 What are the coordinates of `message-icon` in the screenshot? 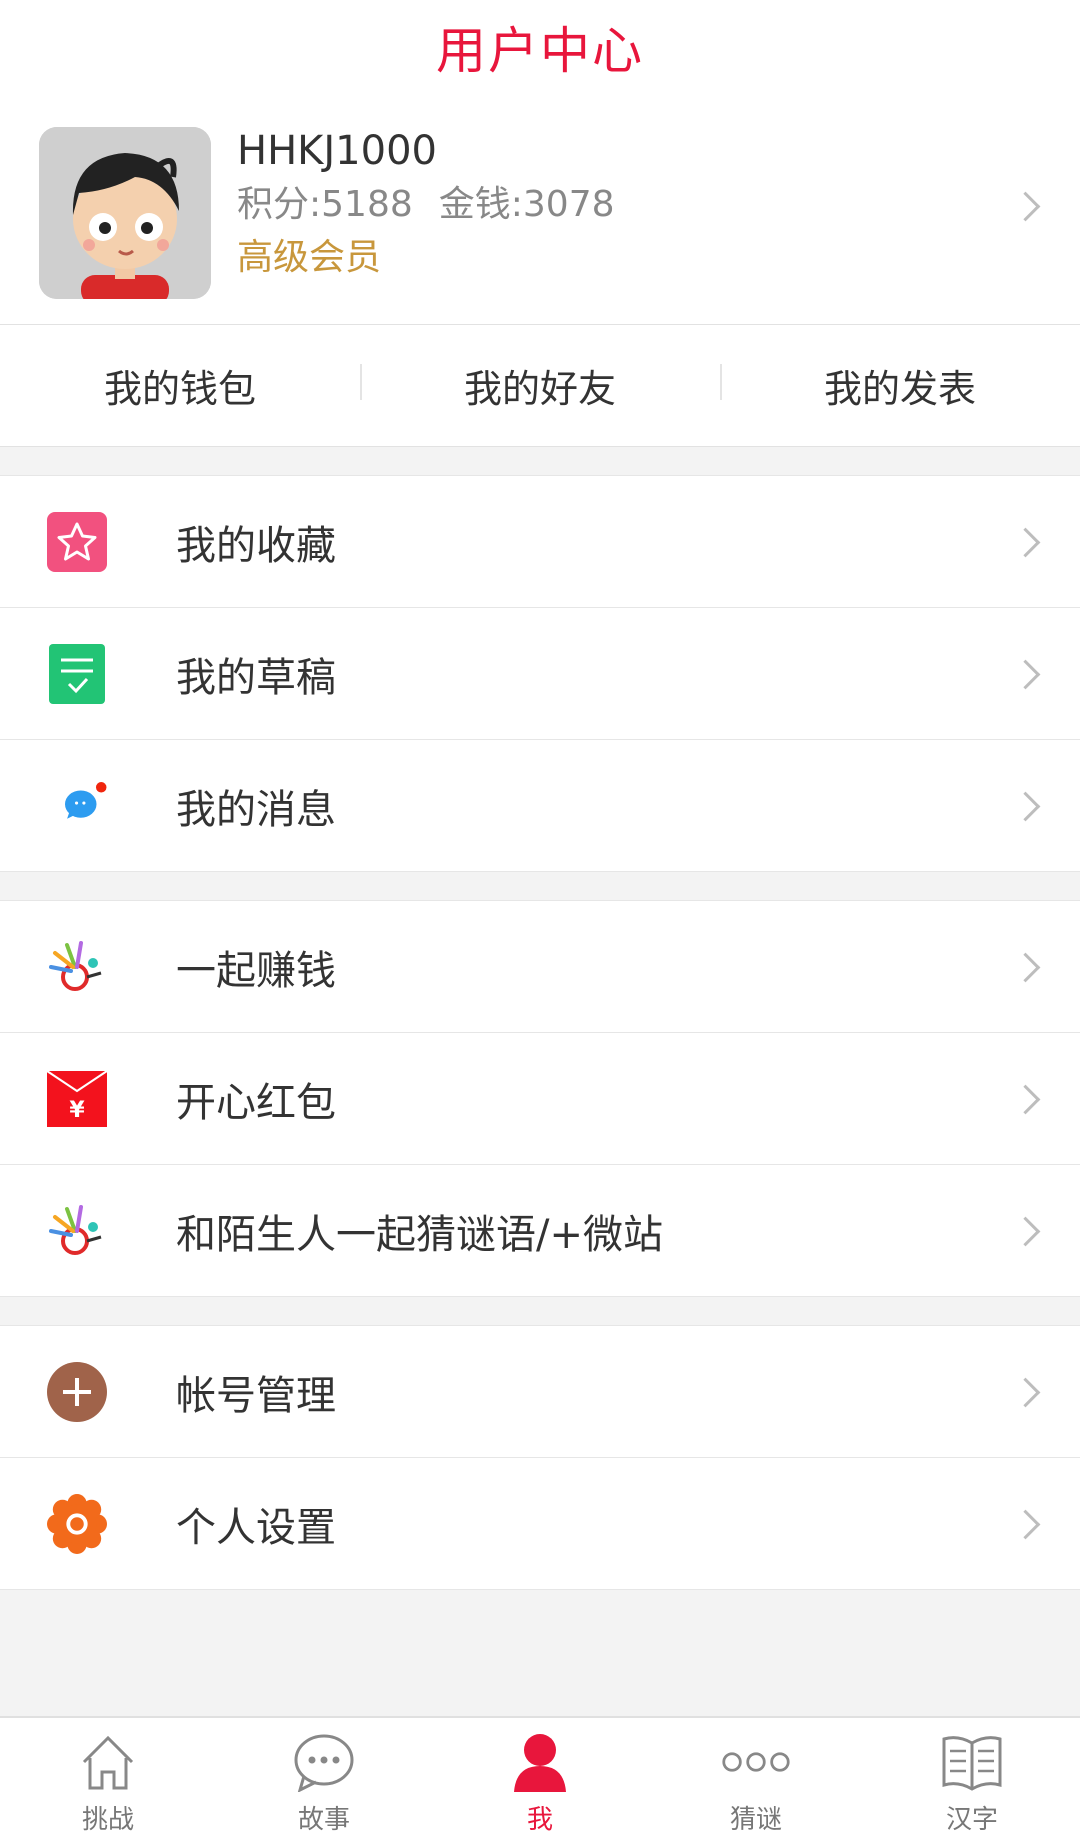 It's located at (77, 806).